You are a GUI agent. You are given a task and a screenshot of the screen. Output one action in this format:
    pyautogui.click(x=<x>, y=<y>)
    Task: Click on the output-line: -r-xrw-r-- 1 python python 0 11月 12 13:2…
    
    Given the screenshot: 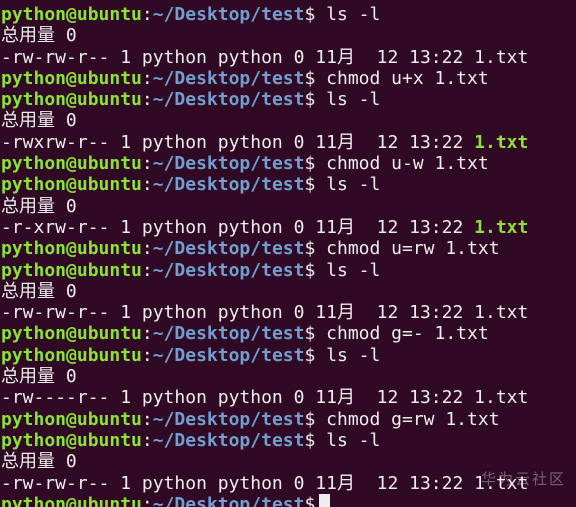 What is the action you would take?
    pyautogui.click(x=288, y=227)
    